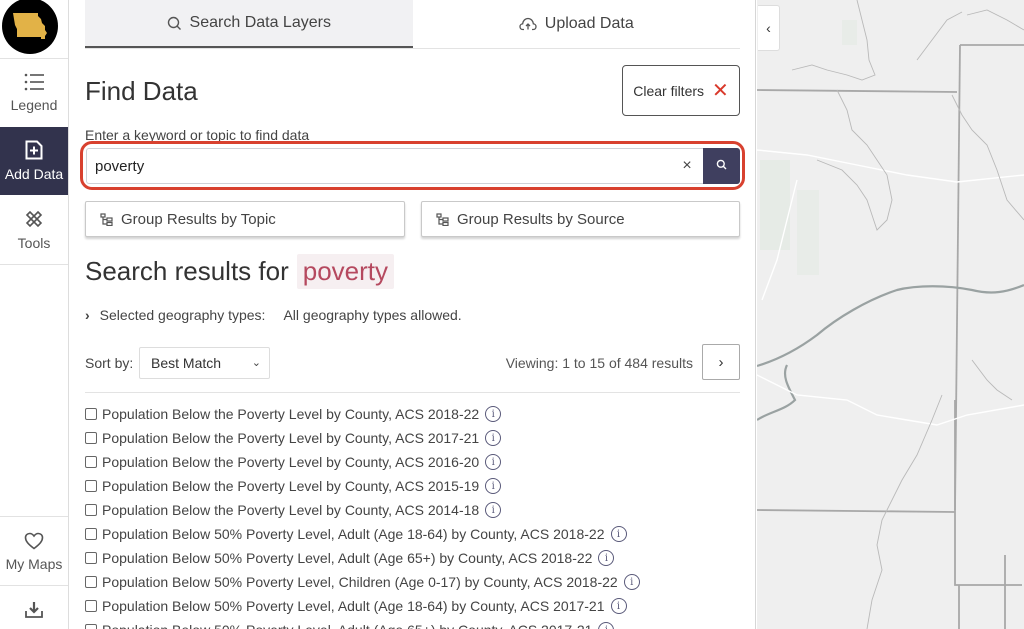  I want to click on search-field: ×, so click(413, 166).